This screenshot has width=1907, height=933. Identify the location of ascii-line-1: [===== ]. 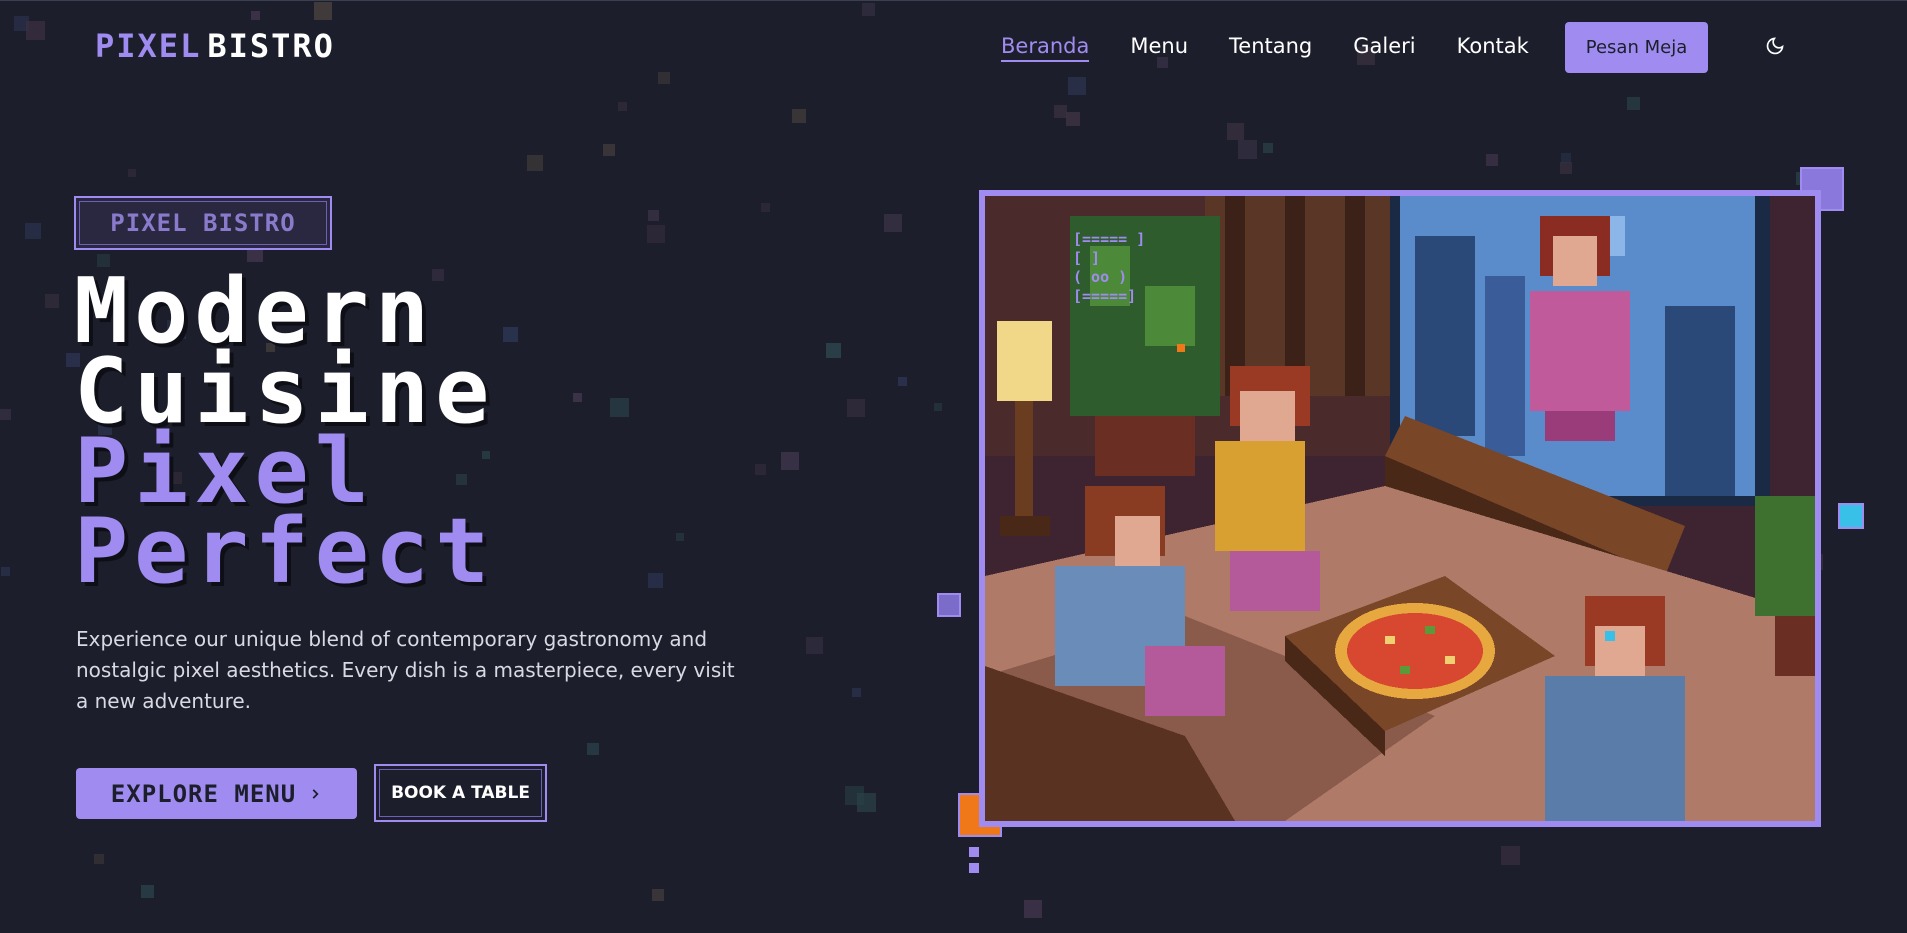
(1109, 239).